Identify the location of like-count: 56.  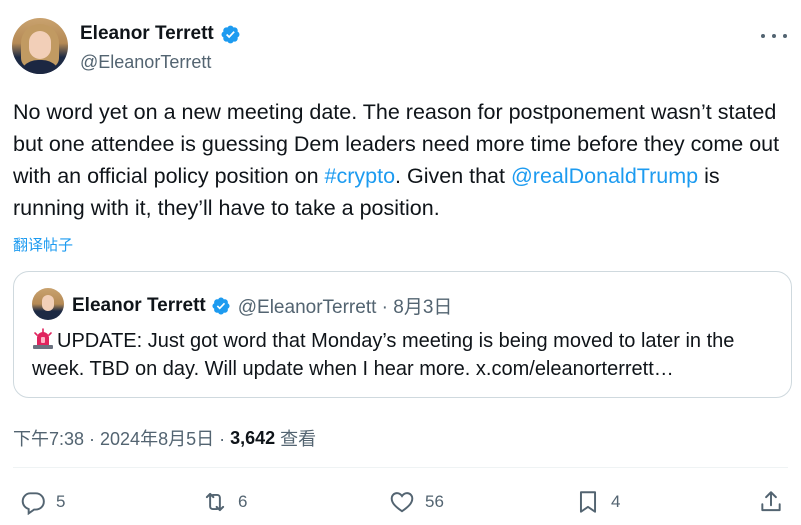
(434, 501).